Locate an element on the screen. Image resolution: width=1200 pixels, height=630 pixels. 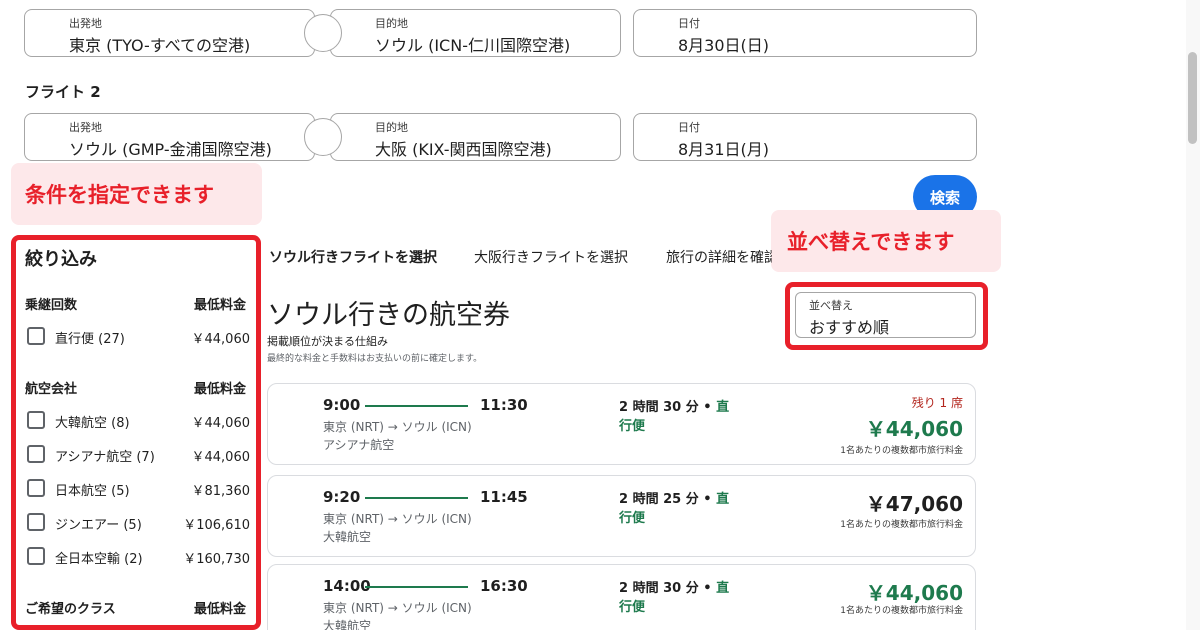
scrollbar-thumb is located at coordinates (1192, 98).